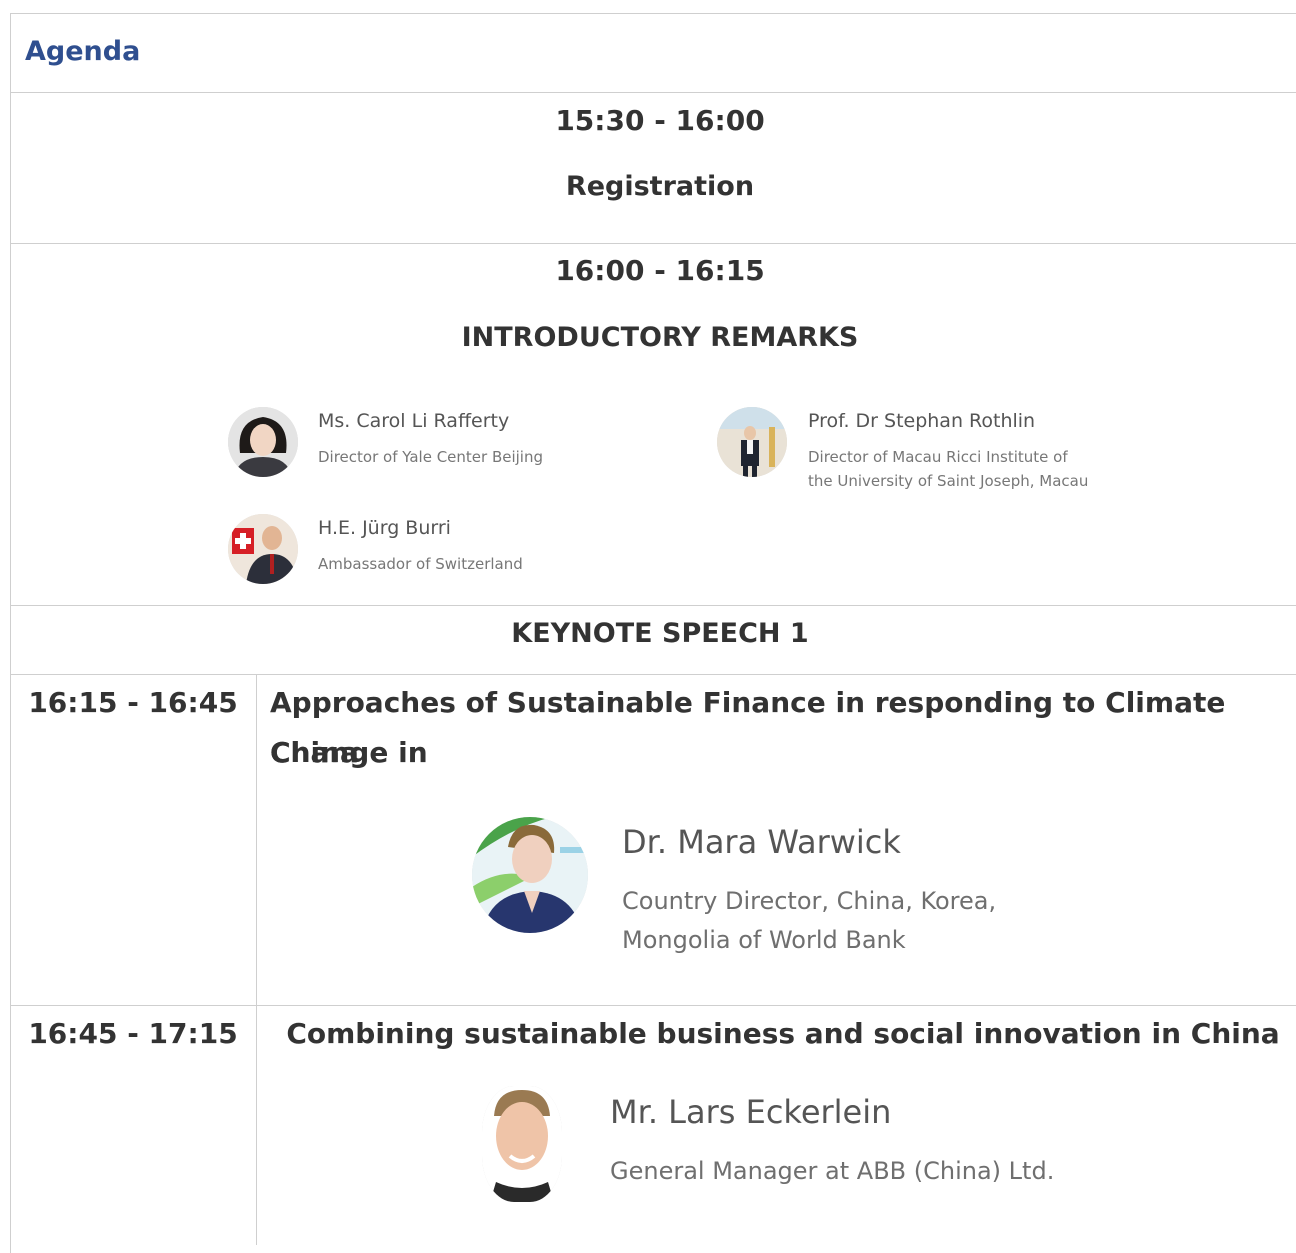  What do you see at coordinates (660, 633) in the screenshot?
I see `keynote-heading: KEYNOTE SPEECH 1` at bounding box center [660, 633].